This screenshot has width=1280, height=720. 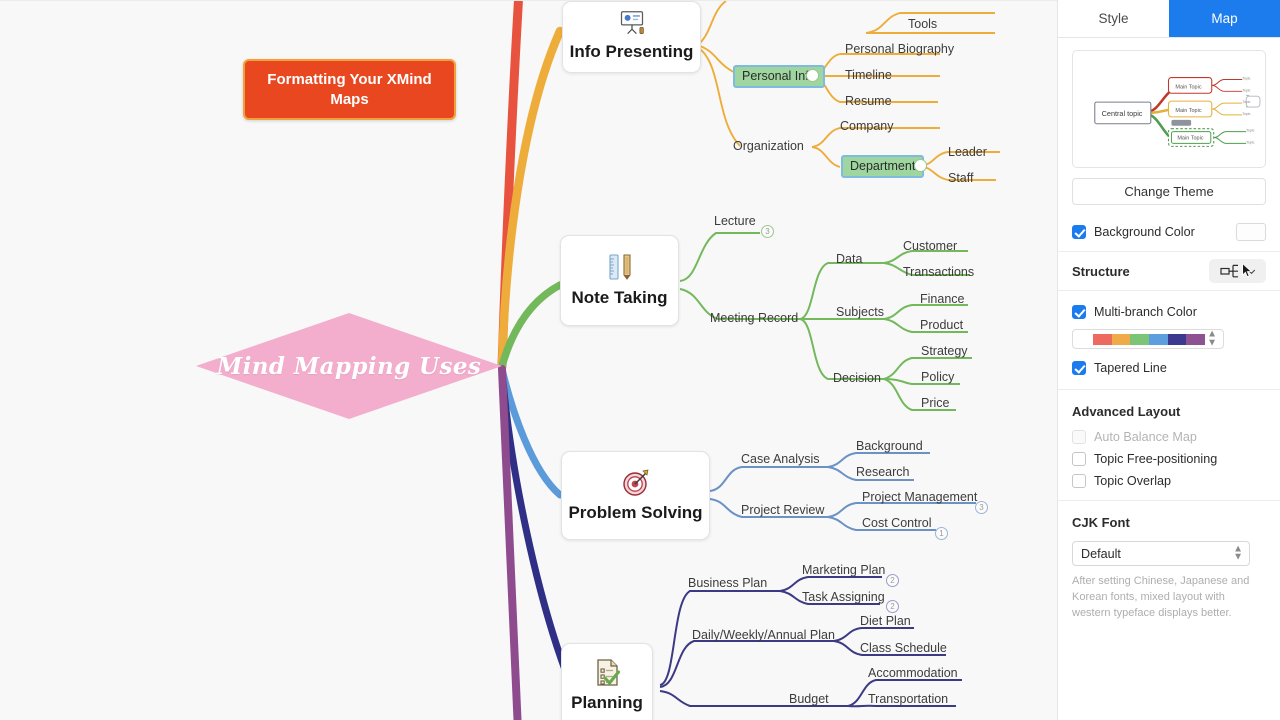 I want to click on branch-color-strip, so click(x=1149, y=339).